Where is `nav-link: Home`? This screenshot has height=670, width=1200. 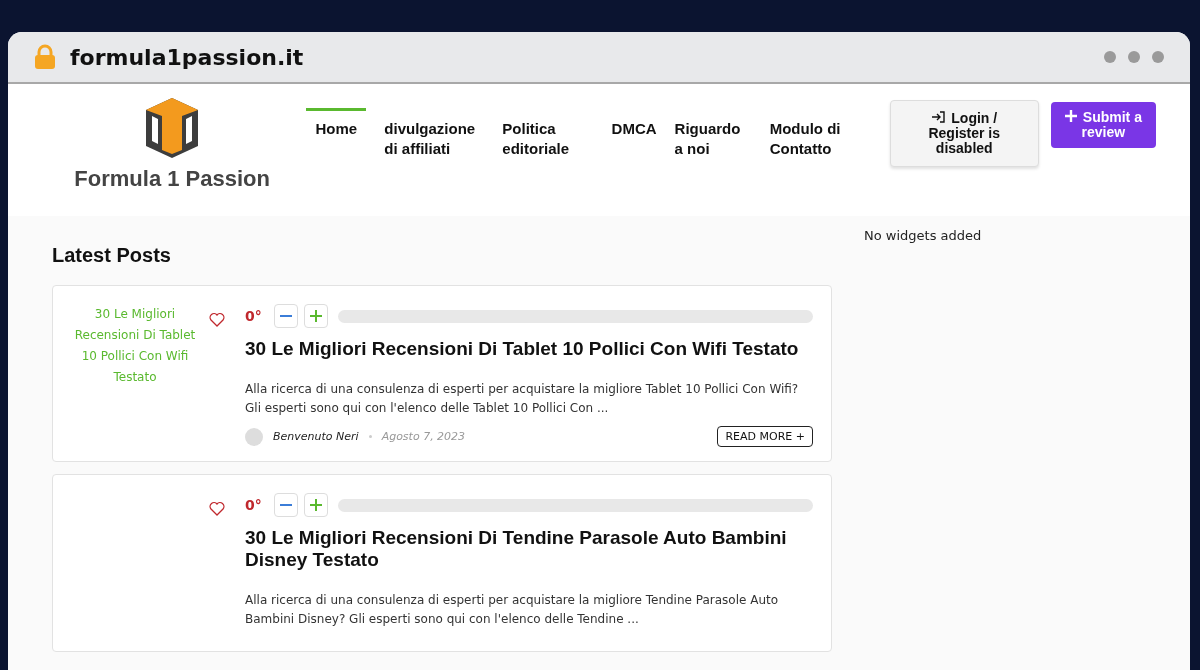
nav-link: Home is located at coordinates (336, 135).